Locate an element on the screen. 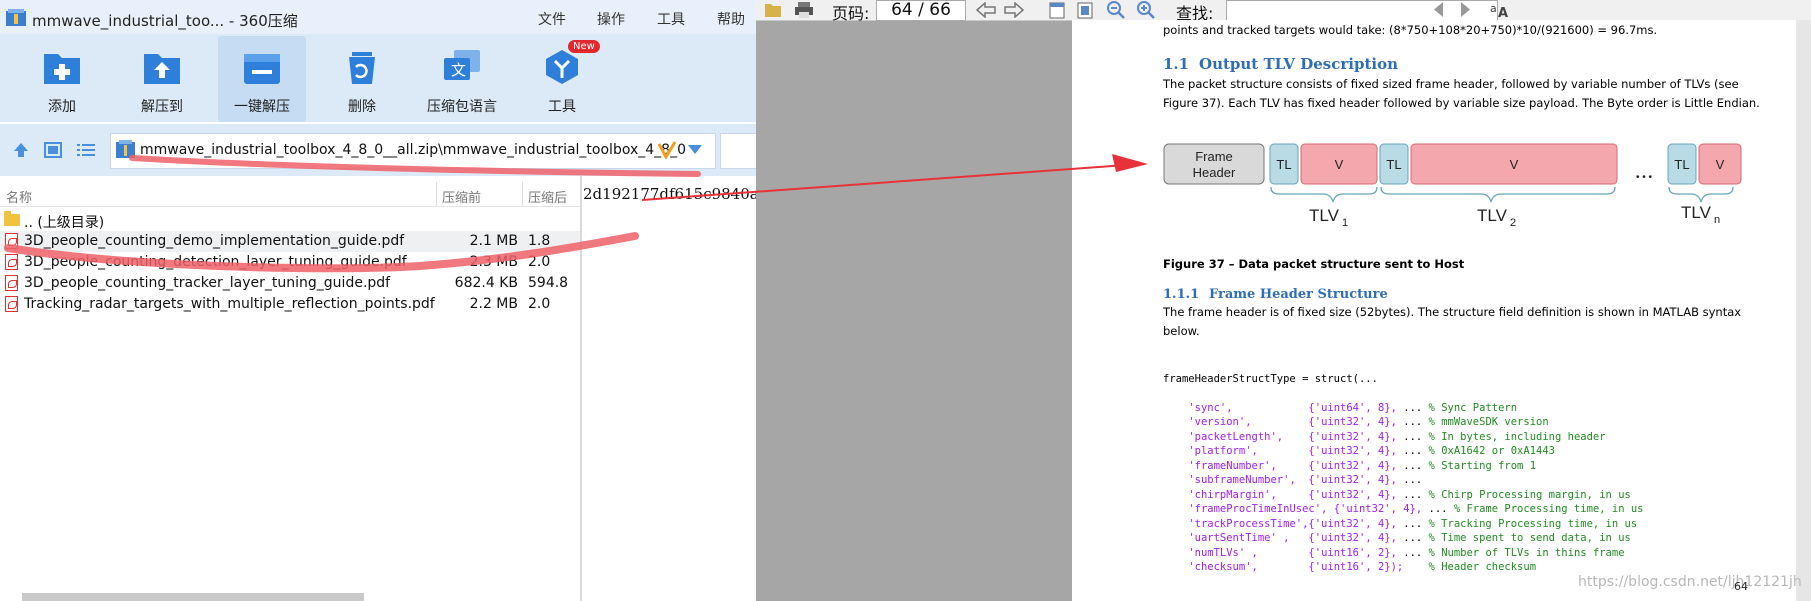 This screenshot has width=1811, height=601. annotation-arrow-head is located at coordinates (1130, 163).